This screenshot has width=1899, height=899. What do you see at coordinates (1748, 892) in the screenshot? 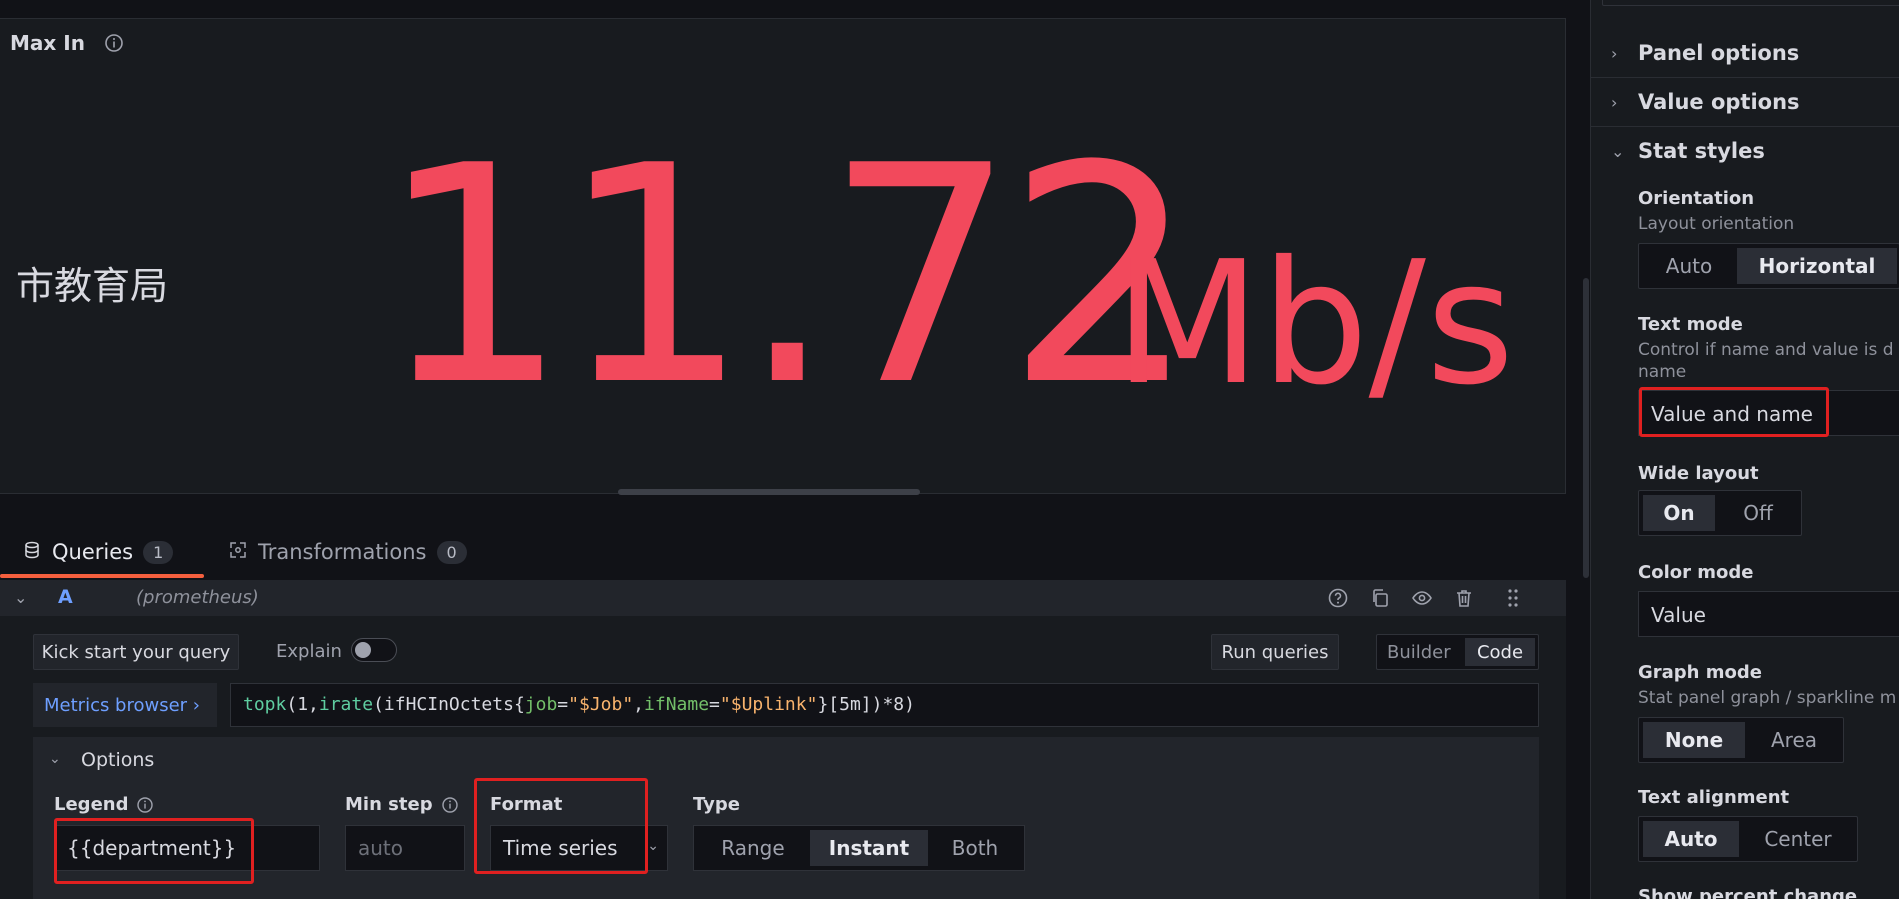
I see `show-percent-change-label: Show percent change` at bounding box center [1748, 892].